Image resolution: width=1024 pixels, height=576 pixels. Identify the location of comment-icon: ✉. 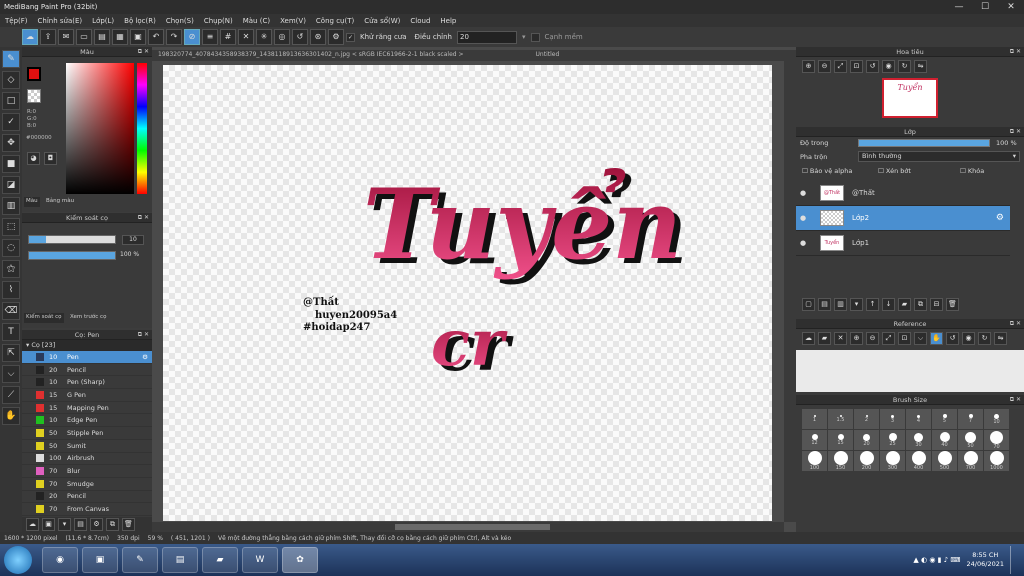
(66, 37).